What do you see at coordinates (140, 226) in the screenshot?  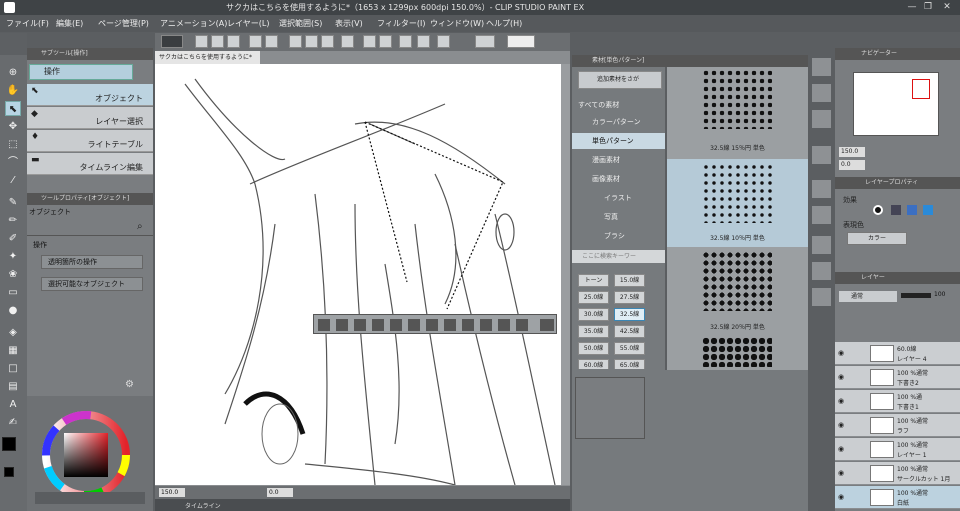 I see `magnify-icon: ⌕` at bounding box center [140, 226].